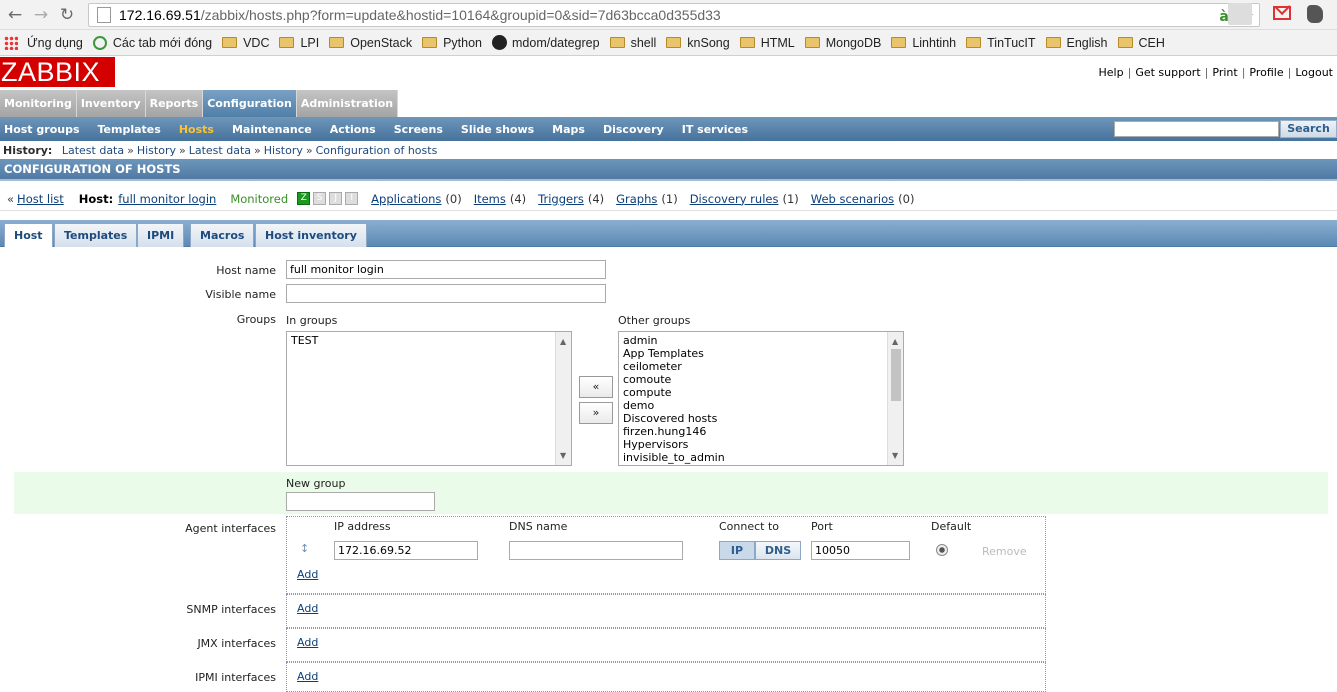 The height and width of the screenshot is (692, 1337). Describe the element at coordinates (420, 129) in the screenshot. I see `submenu-screens: Screens` at that location.